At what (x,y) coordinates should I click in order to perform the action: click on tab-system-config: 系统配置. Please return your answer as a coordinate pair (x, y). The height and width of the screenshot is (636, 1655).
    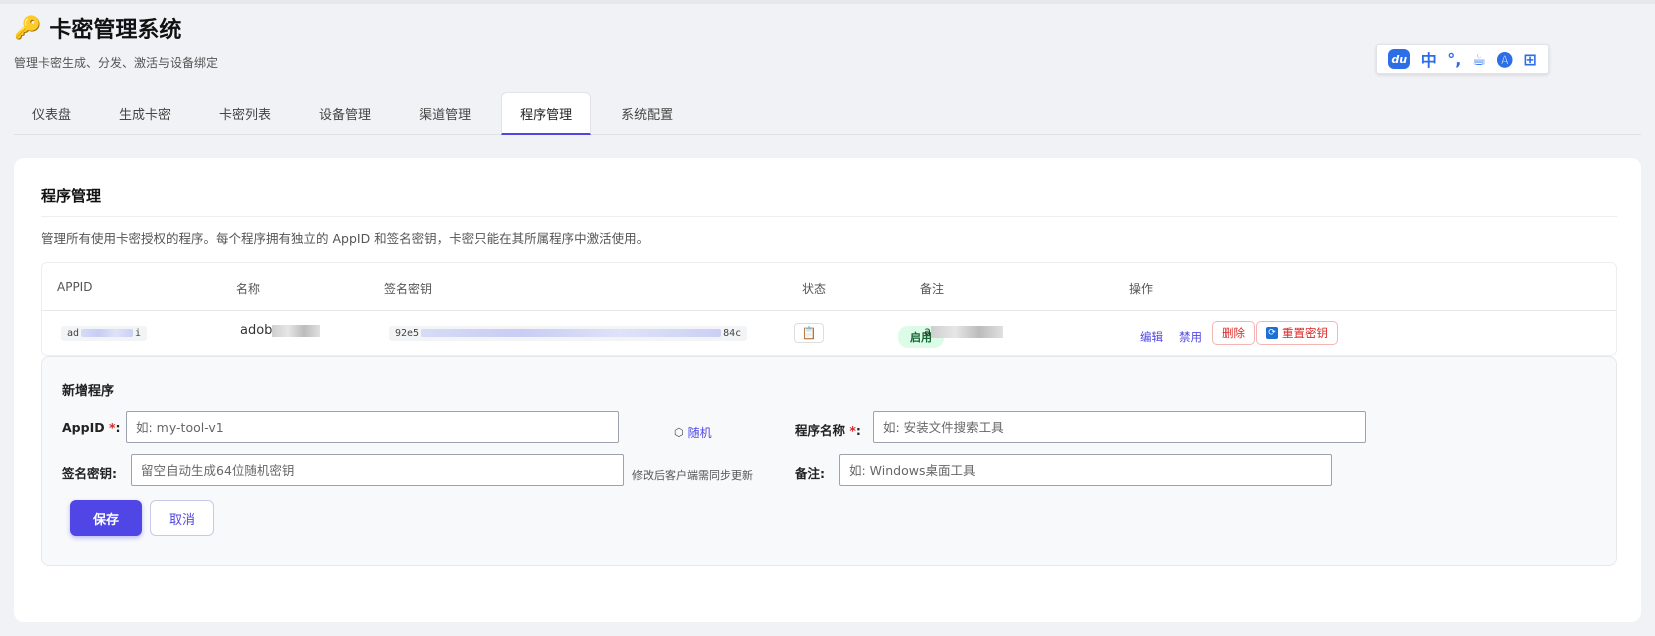
    Looking at the image, I should click on (647, 113).